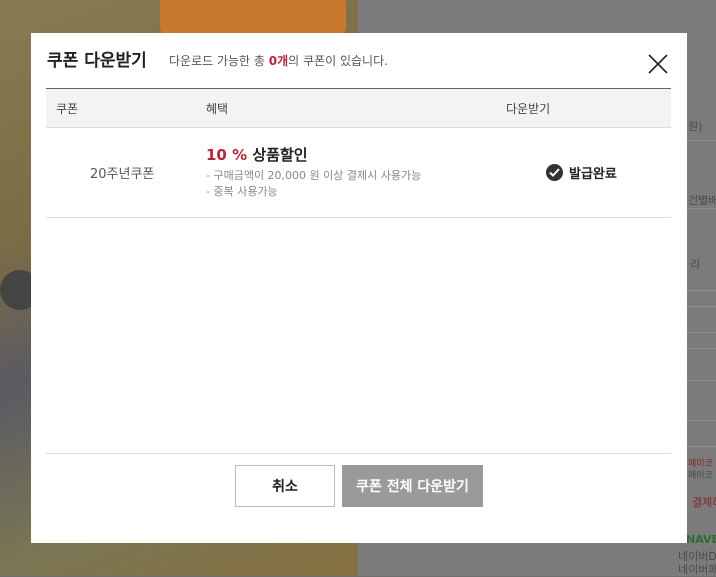 The image size is (716, 577). I want to click on coupon-table-header: 쿠폰 혜택 다운받기, so click(358, 108).